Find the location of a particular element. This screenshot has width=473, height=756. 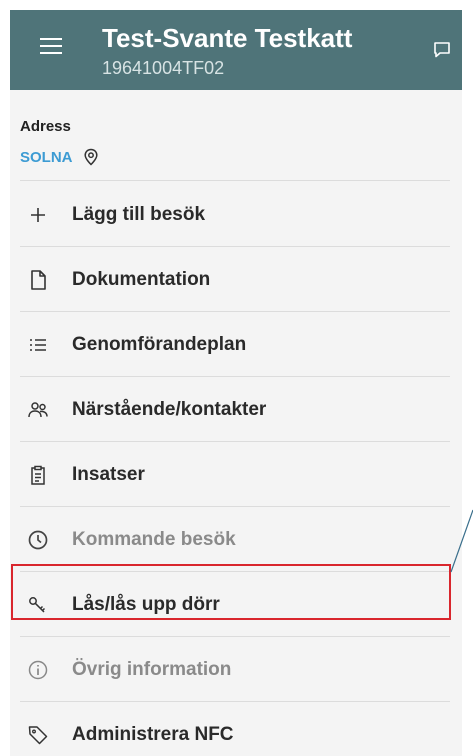

menu-item-label: Lägg till besök is located at coordinates (139, 214).